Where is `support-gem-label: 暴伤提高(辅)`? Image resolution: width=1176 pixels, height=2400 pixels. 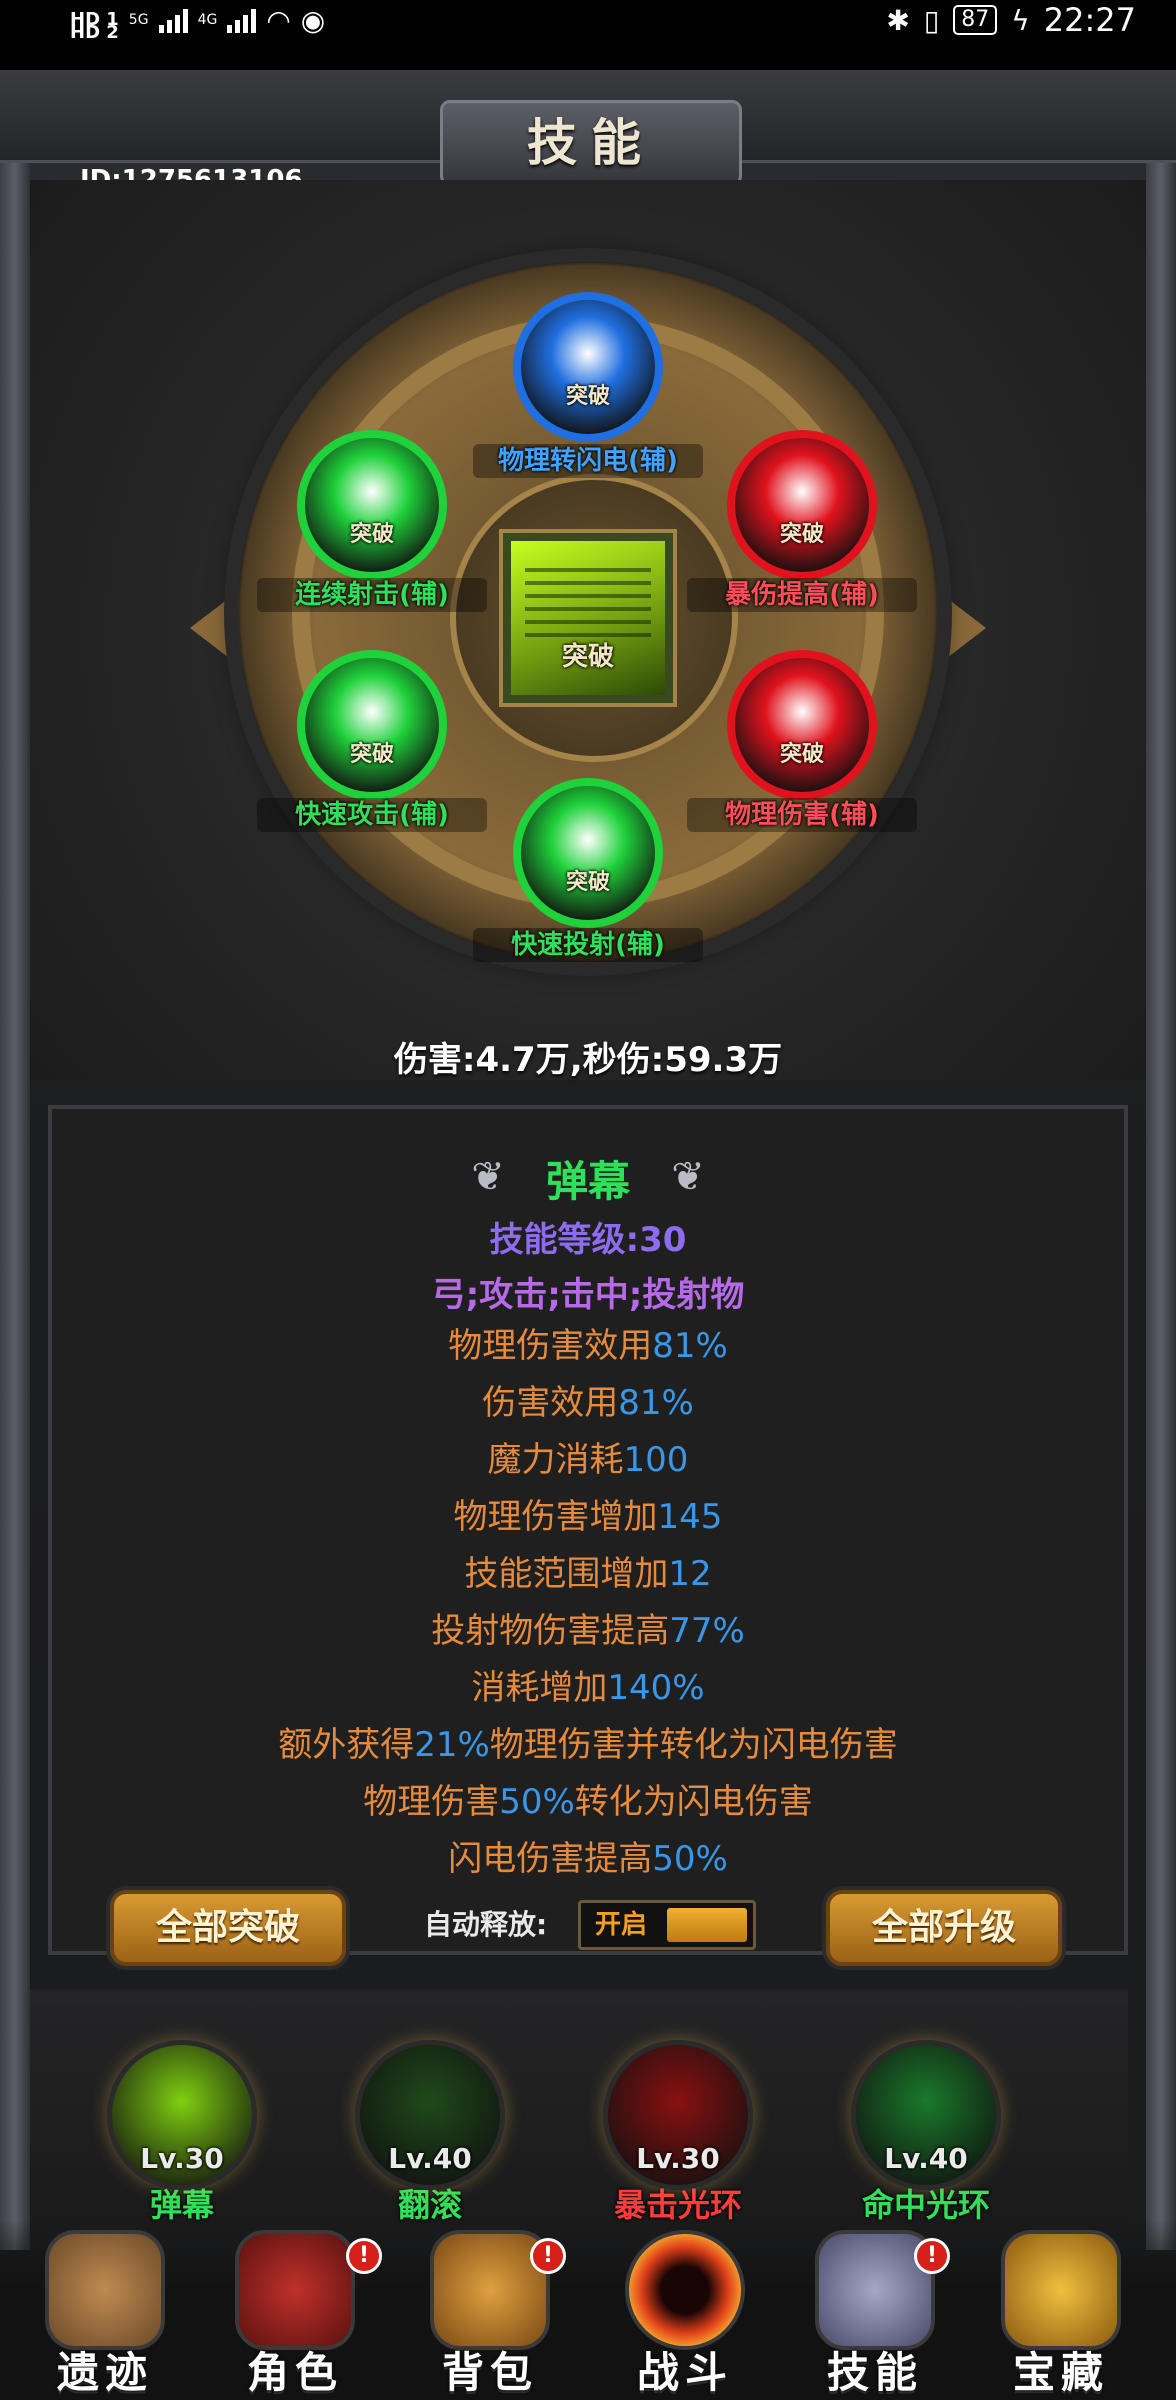
support-gem-label: 暴伤提高(辅) is located at coordinates (802, 595).